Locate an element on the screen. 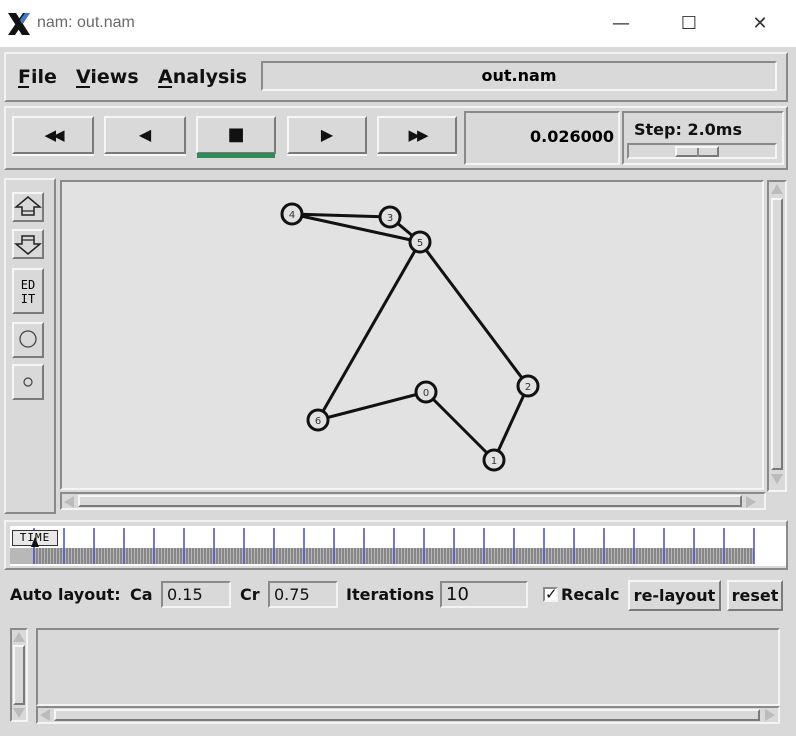 This screenshot has width=796, height=736. timeline-bar: TIME is located at coordinates (398, 546).